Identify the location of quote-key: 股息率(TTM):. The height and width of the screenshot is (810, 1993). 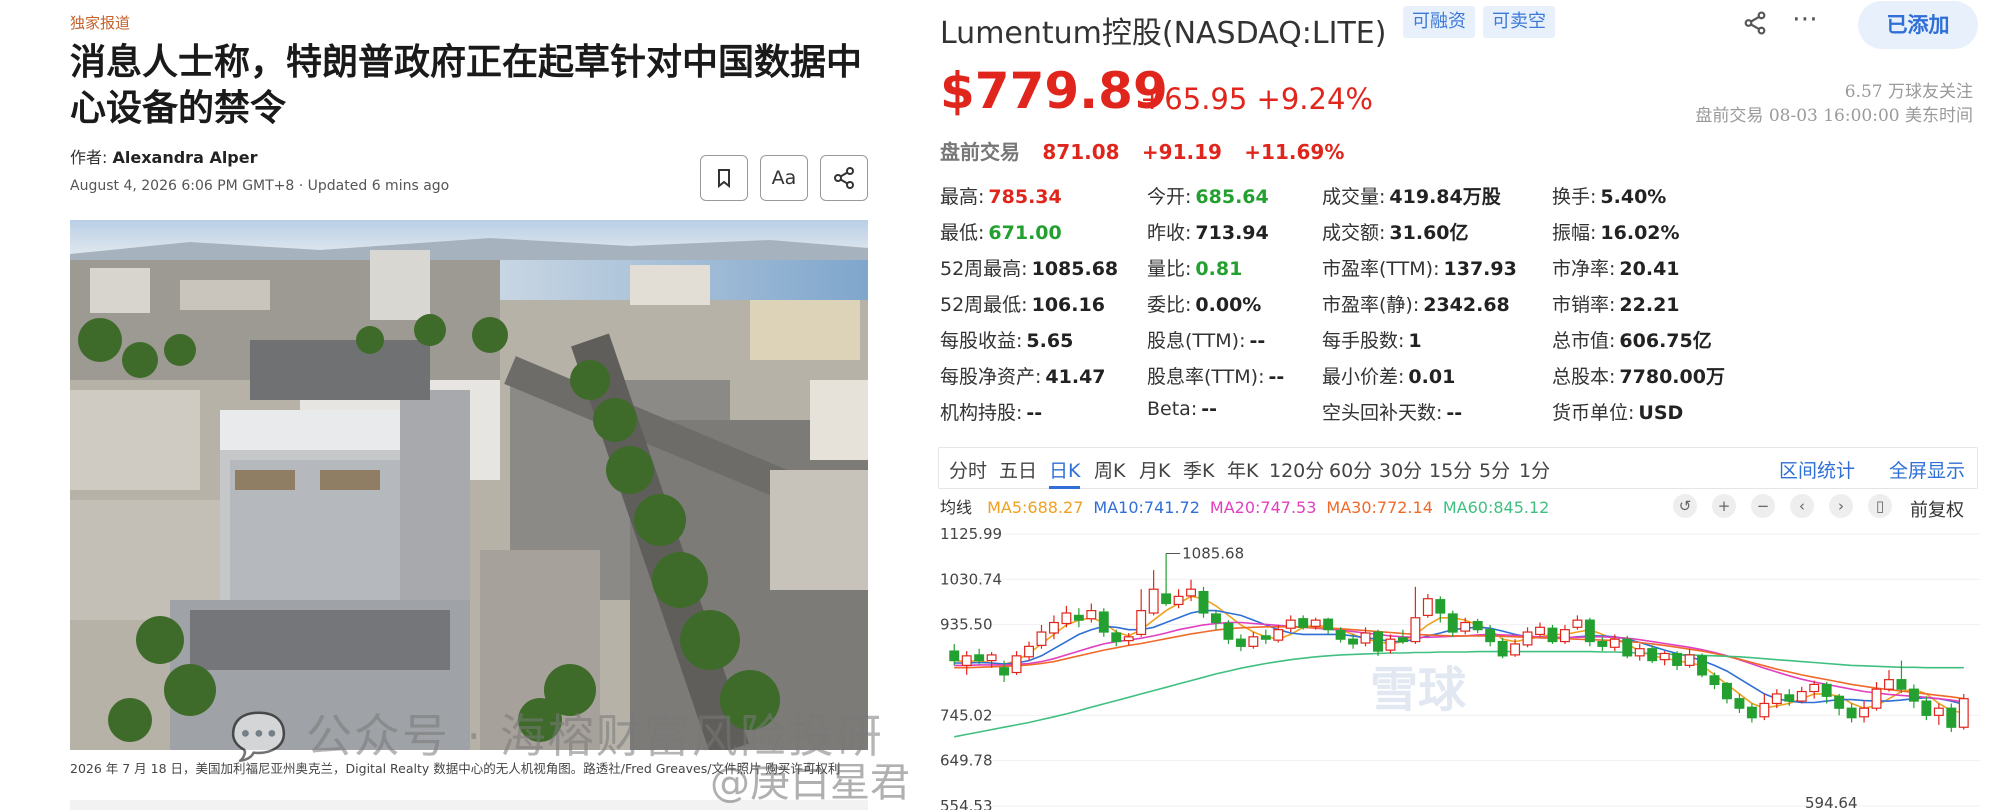
(1206, 377).